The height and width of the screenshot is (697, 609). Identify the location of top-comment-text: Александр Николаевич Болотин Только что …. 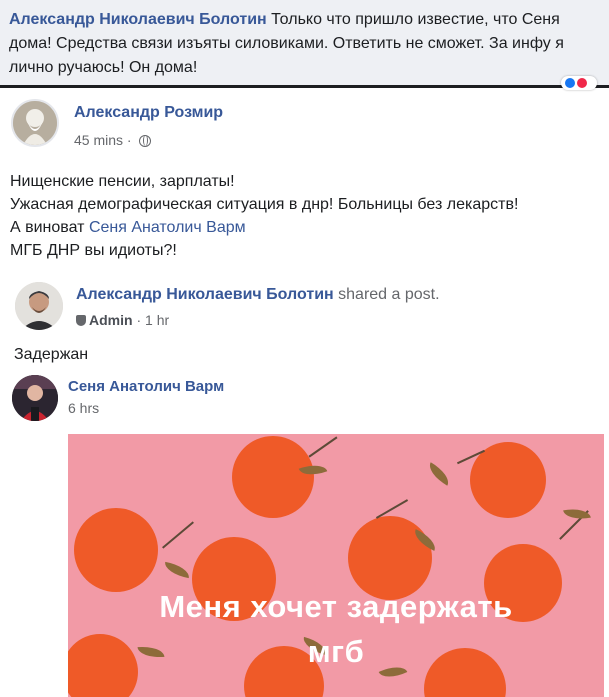
(305, 44).